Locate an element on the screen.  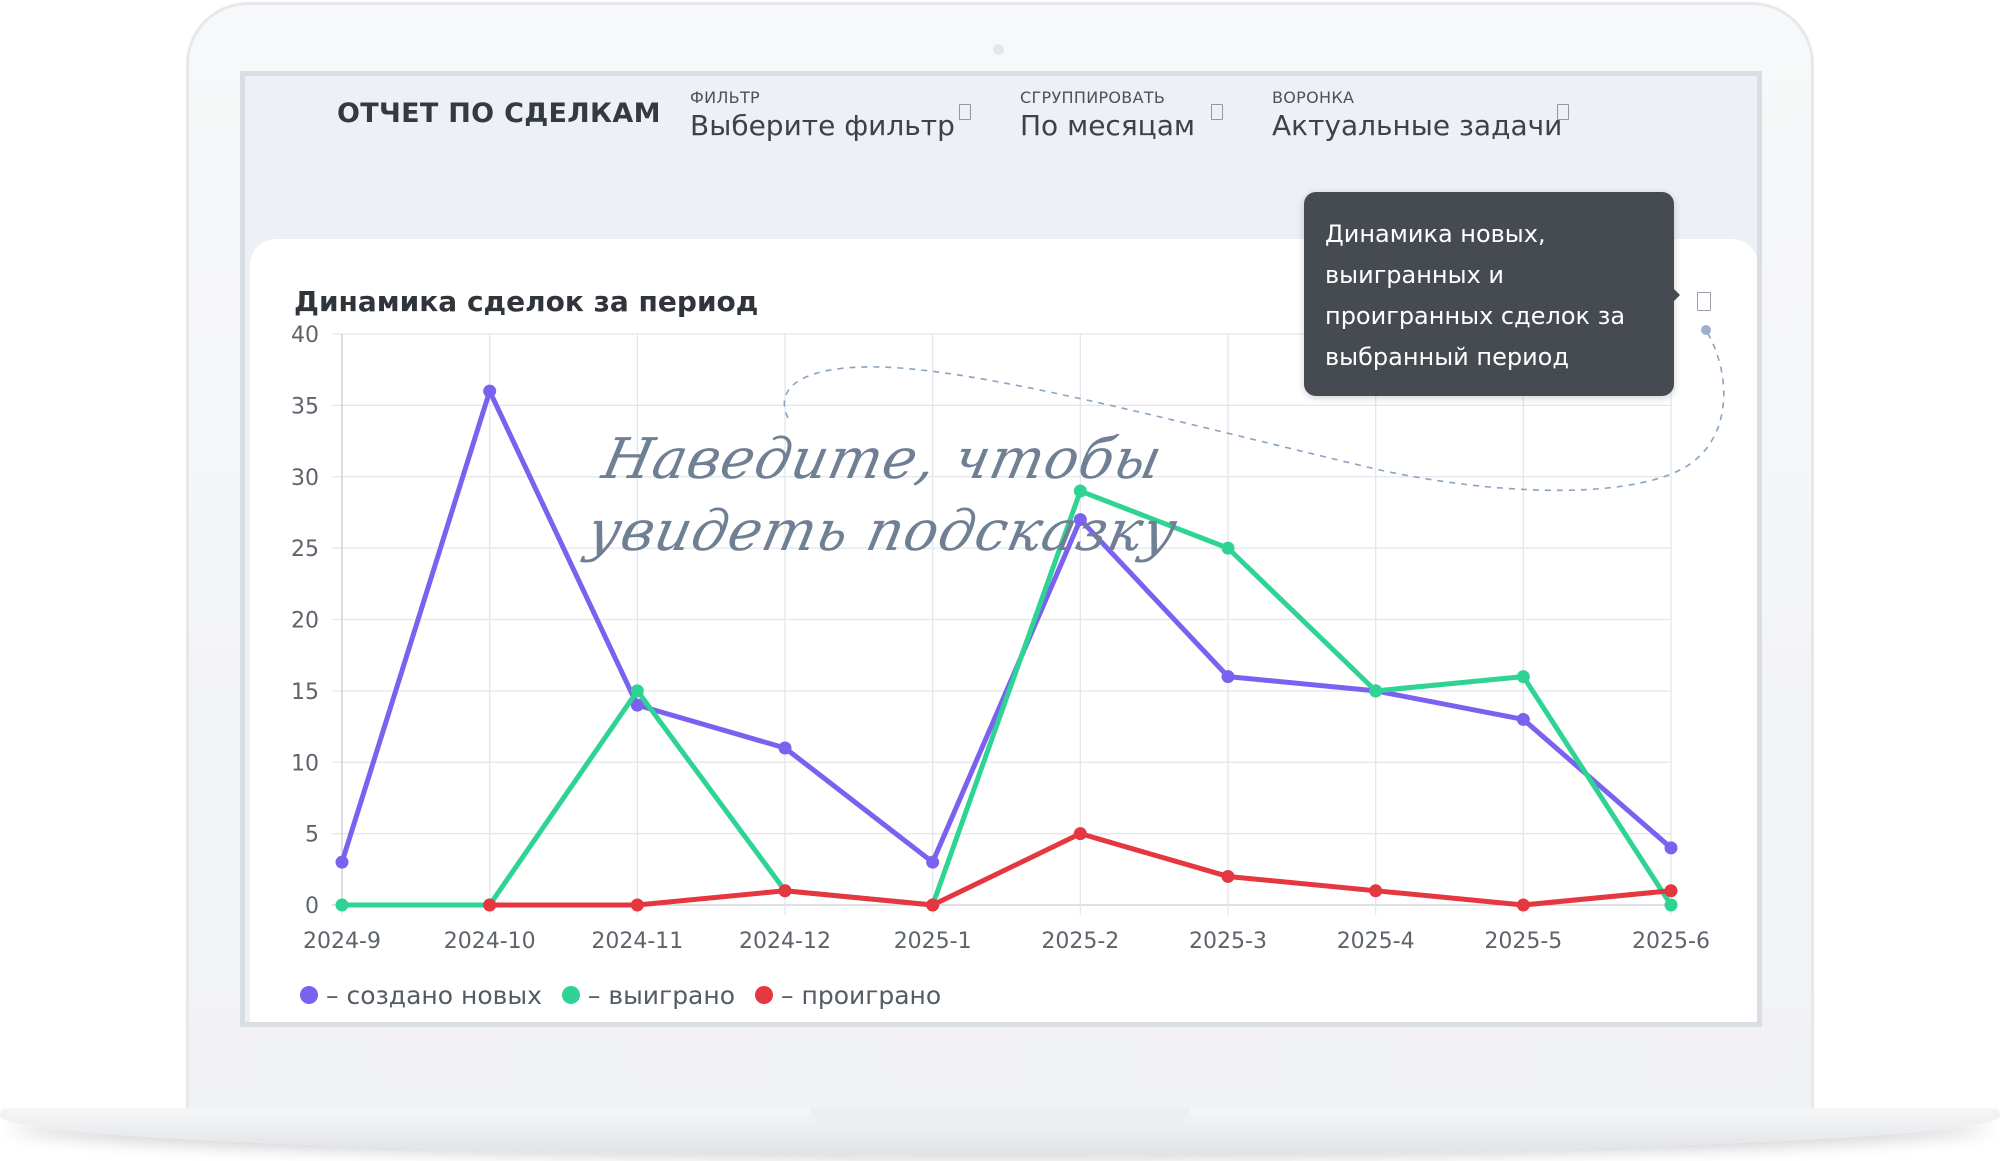
x-tick-label: 2025-6 is located at coordinates (1671, 941).